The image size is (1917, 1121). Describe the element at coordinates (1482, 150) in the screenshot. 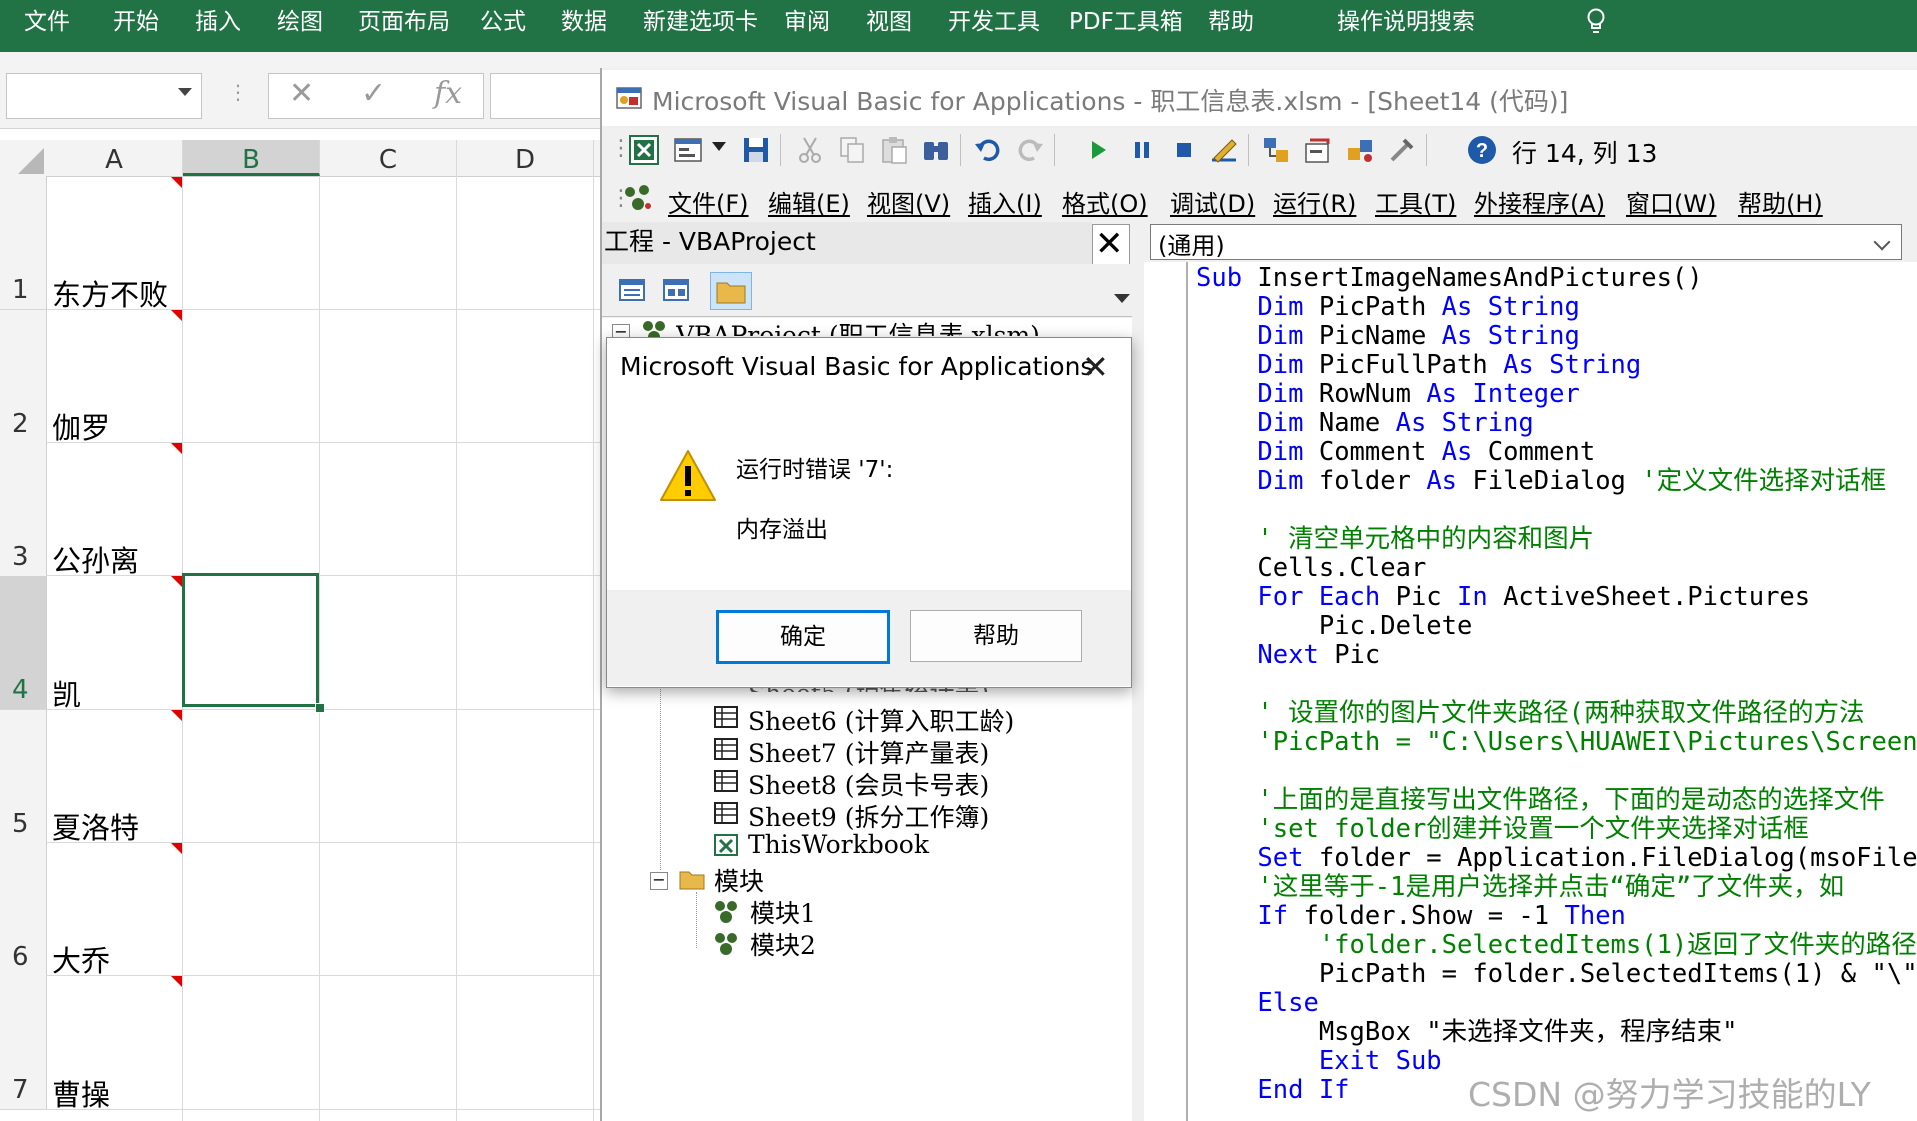

I see `help-icon: ?` at that location.